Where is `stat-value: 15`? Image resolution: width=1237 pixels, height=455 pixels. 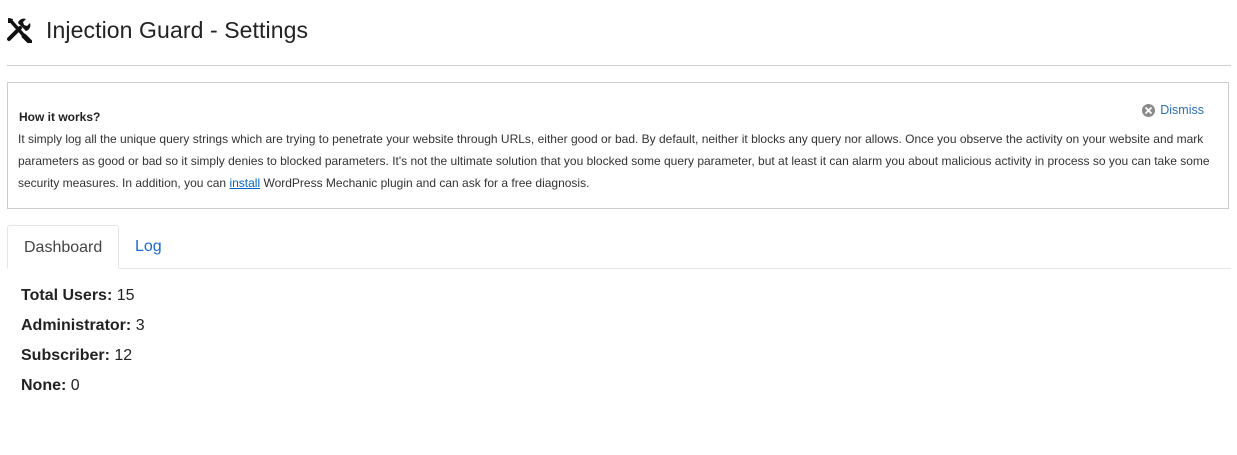 stat-value: 15 is located at coordinates (125, 295).